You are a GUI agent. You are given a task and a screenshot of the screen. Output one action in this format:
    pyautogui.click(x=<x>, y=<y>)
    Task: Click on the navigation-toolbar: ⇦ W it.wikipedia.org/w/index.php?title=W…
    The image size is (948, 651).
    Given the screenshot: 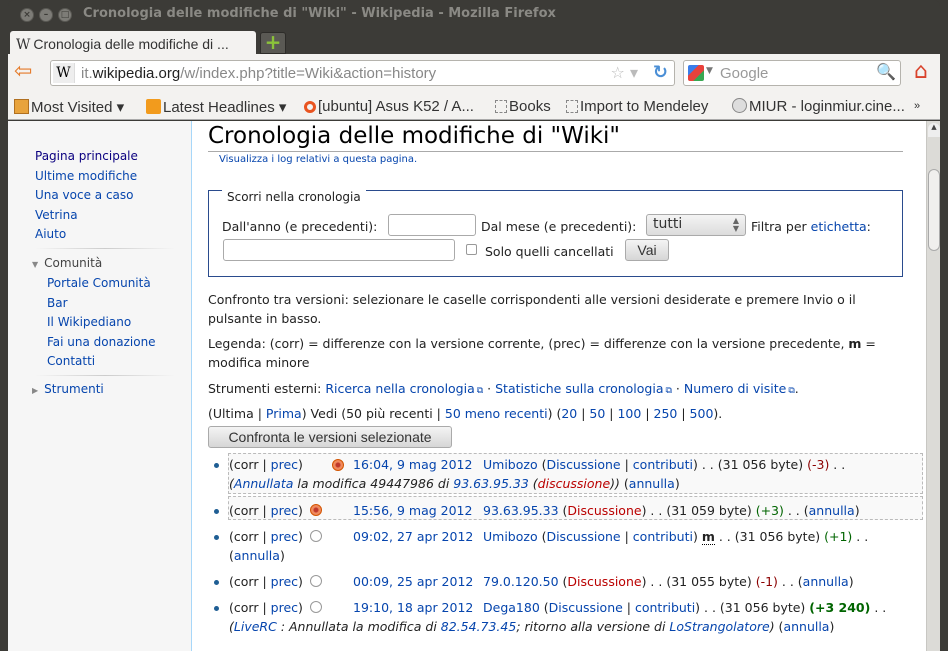 What is the action you would take?
    pyautogui.click(x=474, y=73)
    